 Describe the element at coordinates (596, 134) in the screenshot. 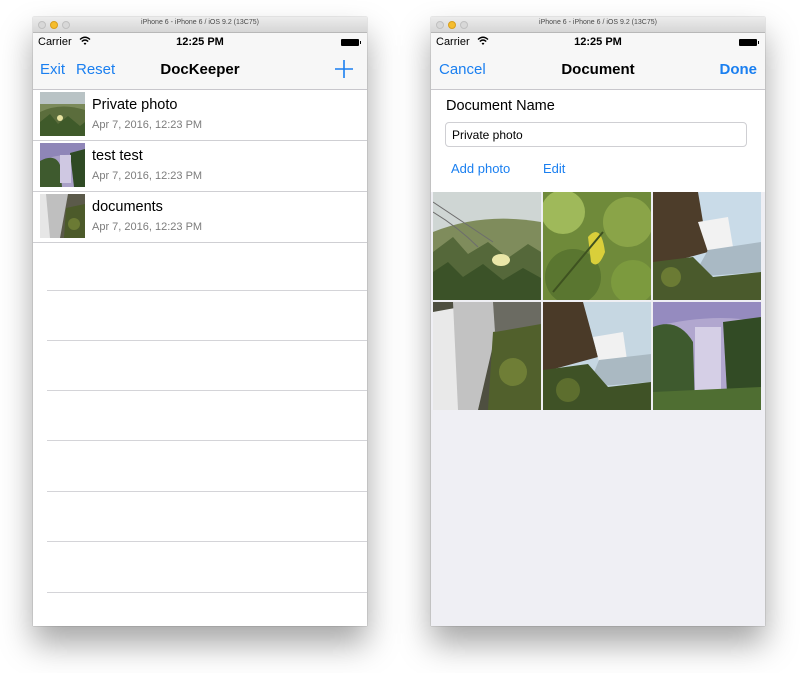

I see `document-name-field` at that location.